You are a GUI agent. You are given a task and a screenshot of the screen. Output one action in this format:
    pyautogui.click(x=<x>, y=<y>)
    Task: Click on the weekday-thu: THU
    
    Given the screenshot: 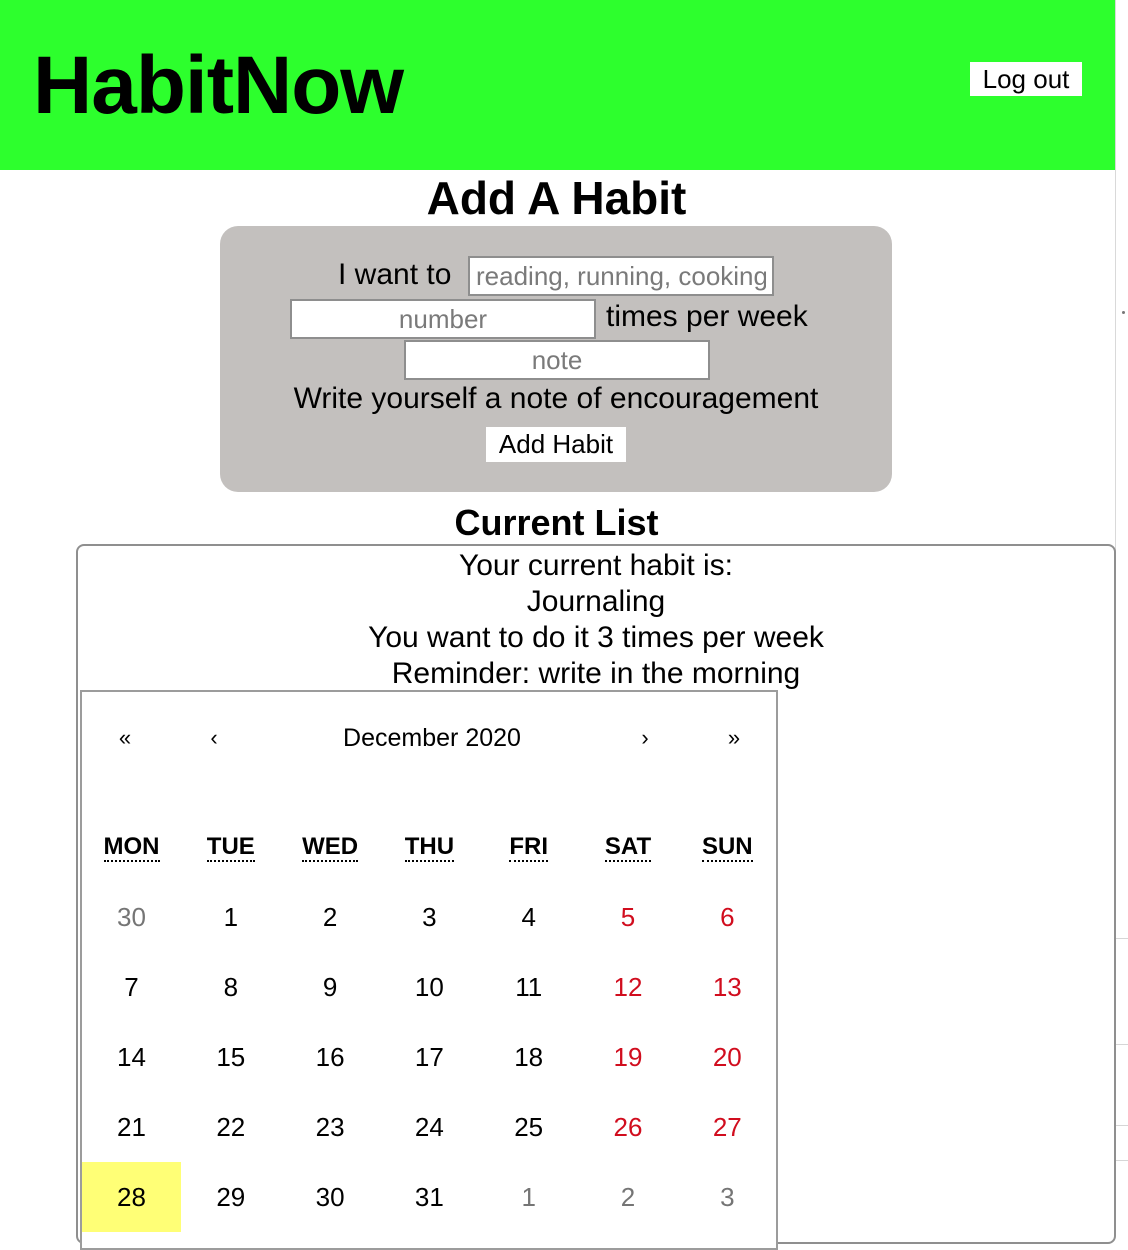 What is the action you would take?
    pyautogui.click(x=429, y=847)
    